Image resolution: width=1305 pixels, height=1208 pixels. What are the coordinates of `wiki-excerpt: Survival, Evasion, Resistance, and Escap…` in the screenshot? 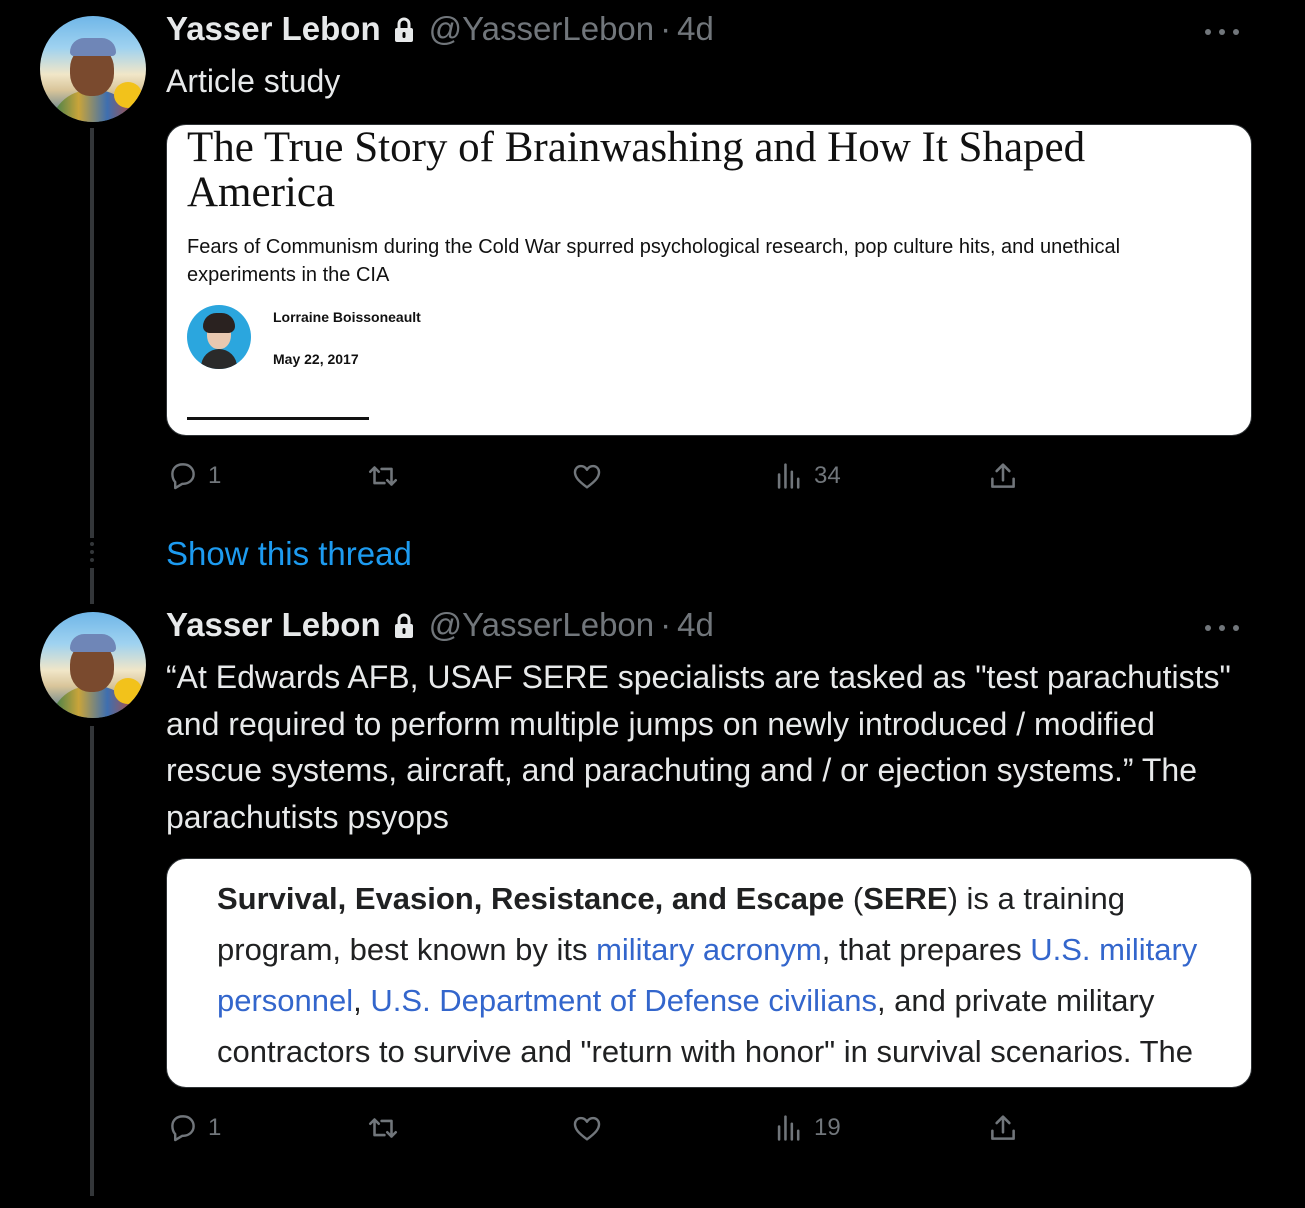 It's located at (732, 975).